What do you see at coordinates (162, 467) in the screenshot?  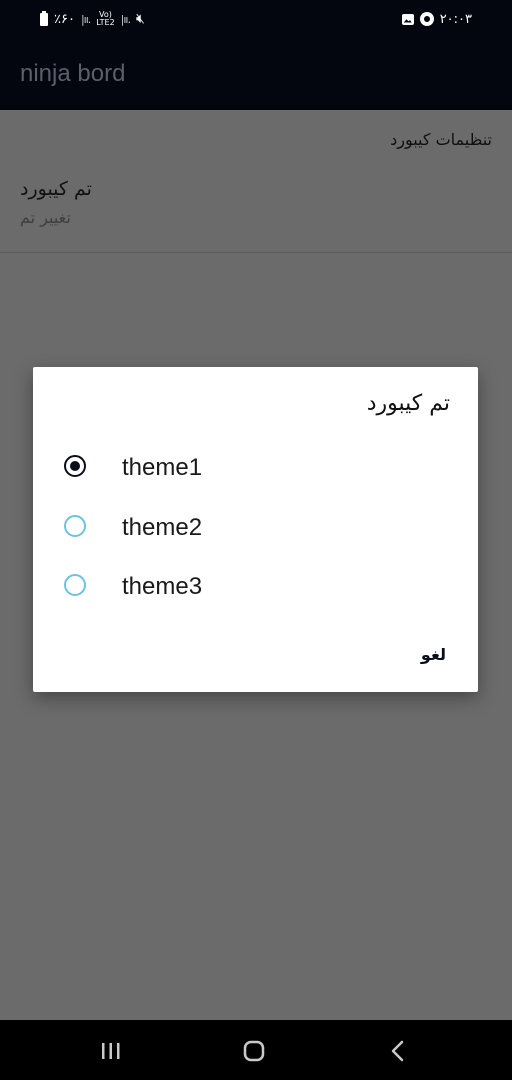 I see `option-label: theme1` at bounding box center [162, 467].